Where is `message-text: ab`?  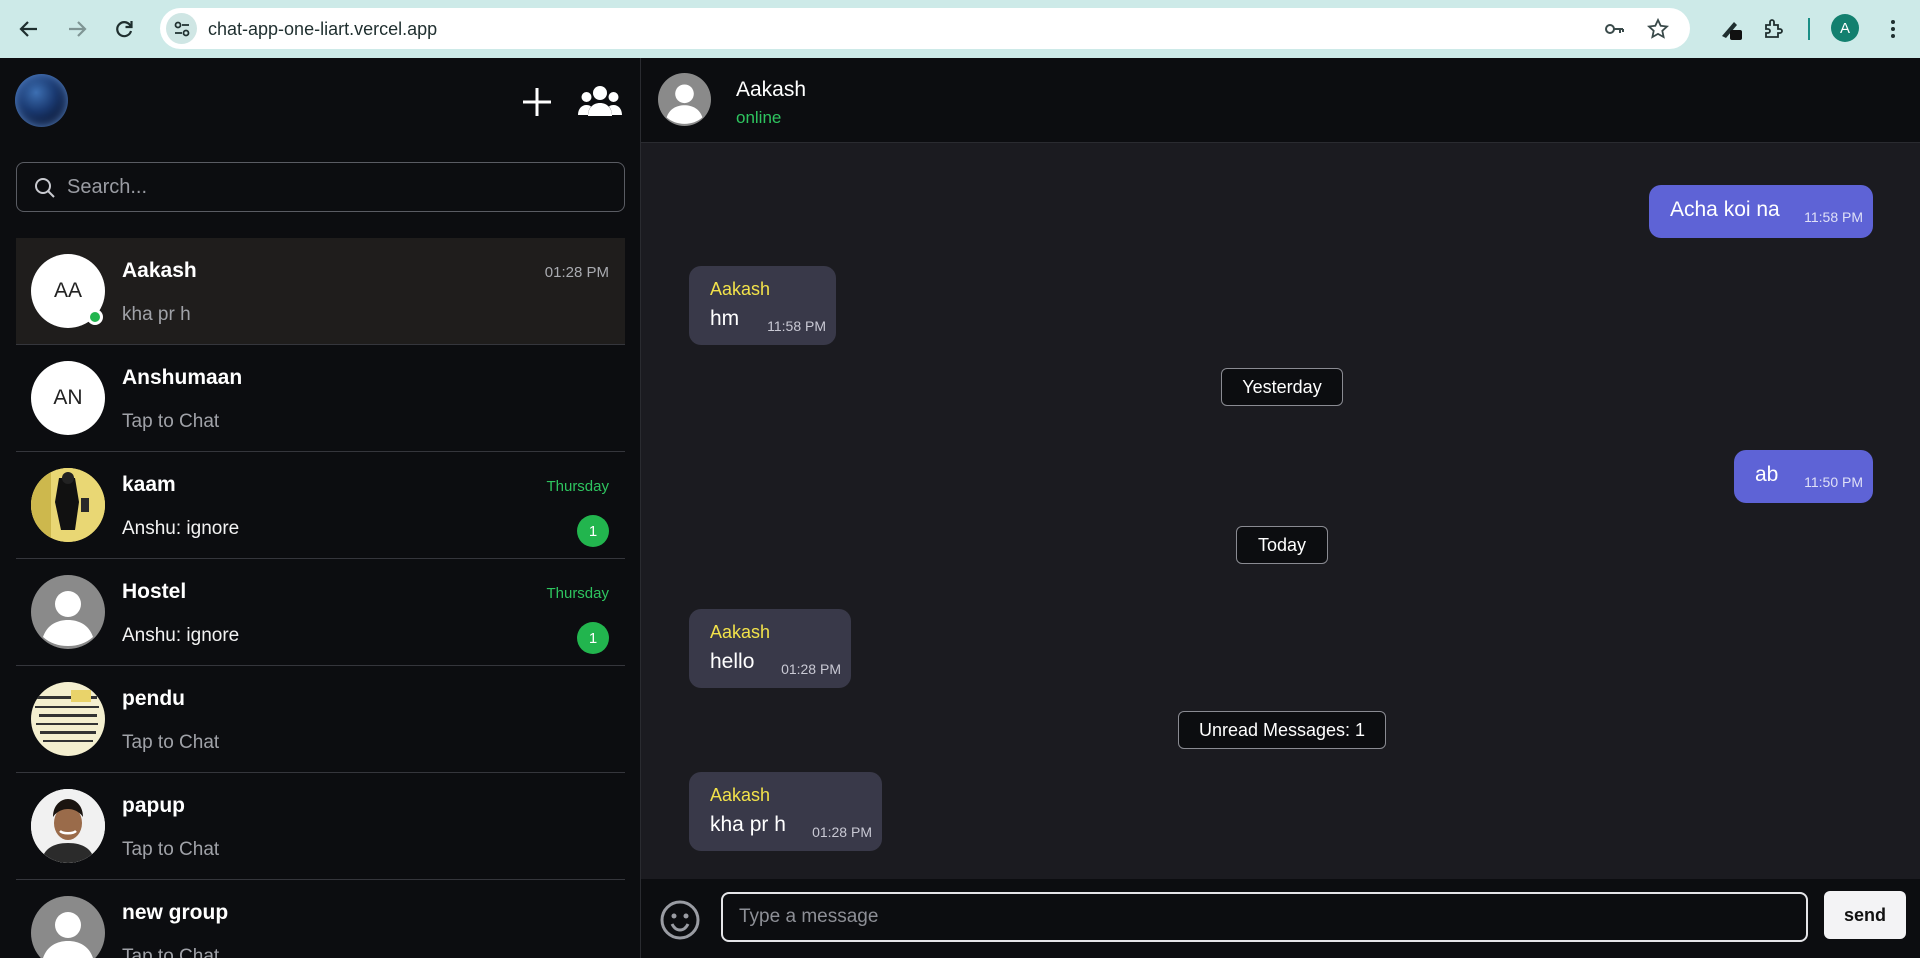 message-text: ab is located at coordinates (1767, 474).